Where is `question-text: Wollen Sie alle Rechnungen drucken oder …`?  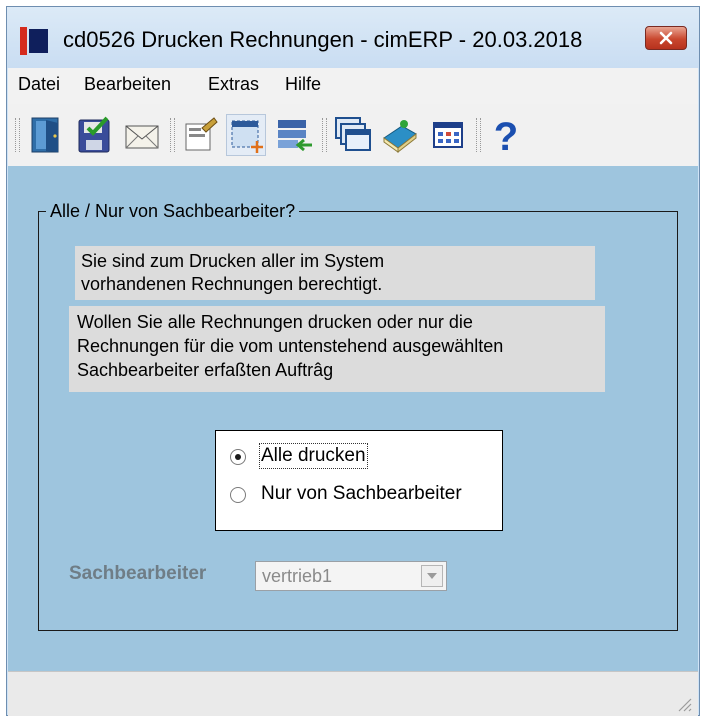
question-text: Wollen Sie alle Rechnungen drucken oder … is located at coordinates (337, 349).